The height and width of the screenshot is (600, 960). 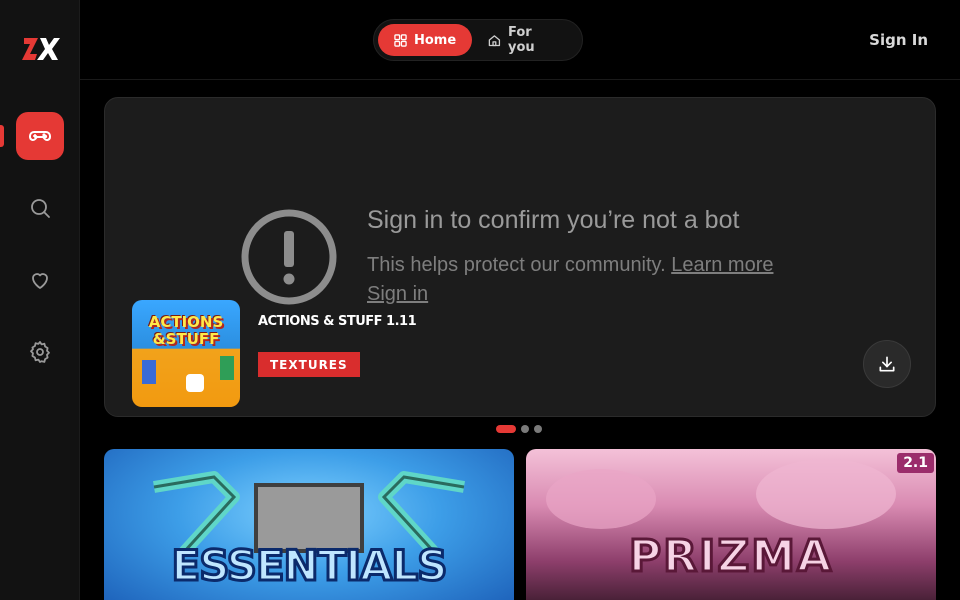 I want to click on search-icon, so click(x=40, y=208).